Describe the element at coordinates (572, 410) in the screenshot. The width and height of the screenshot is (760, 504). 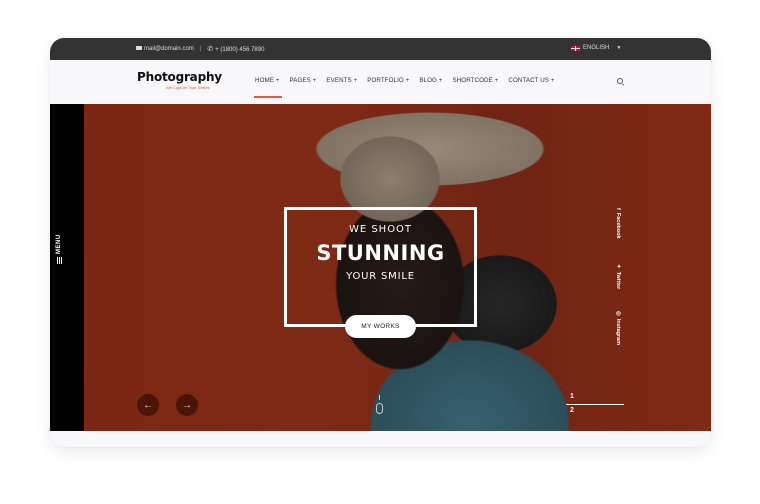
I see `pager-total: 2` at that location.